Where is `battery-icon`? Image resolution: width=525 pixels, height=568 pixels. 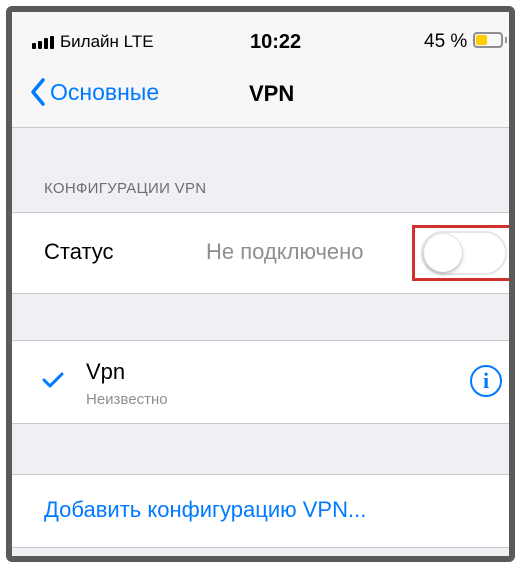
battery-icon is located at coordinates (488, 40).